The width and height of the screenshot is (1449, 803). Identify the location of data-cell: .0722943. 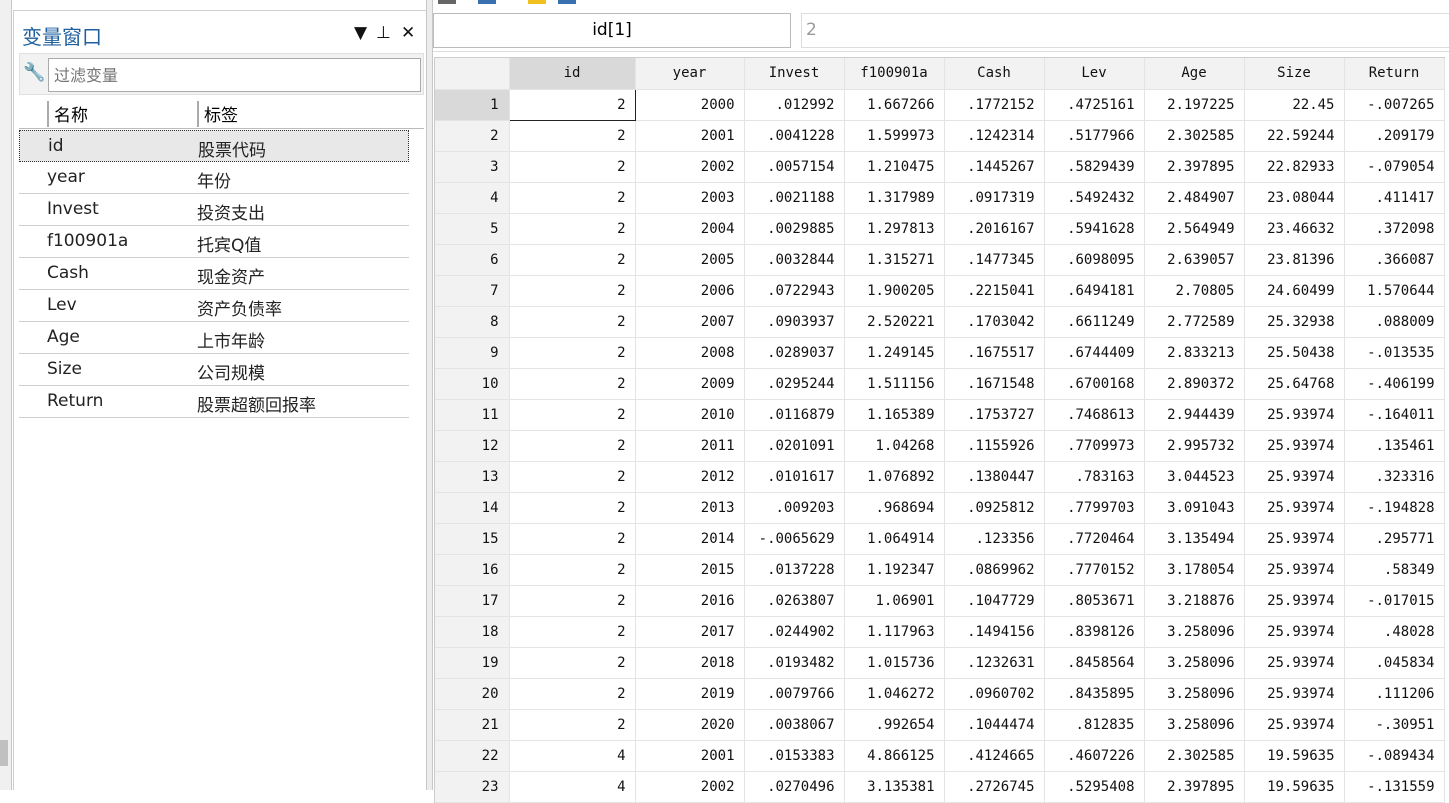
(794, 291).